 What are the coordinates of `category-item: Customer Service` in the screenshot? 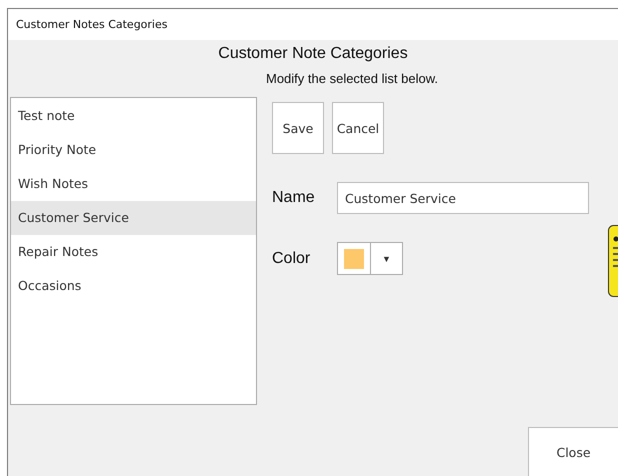 It's located at (133, 218).